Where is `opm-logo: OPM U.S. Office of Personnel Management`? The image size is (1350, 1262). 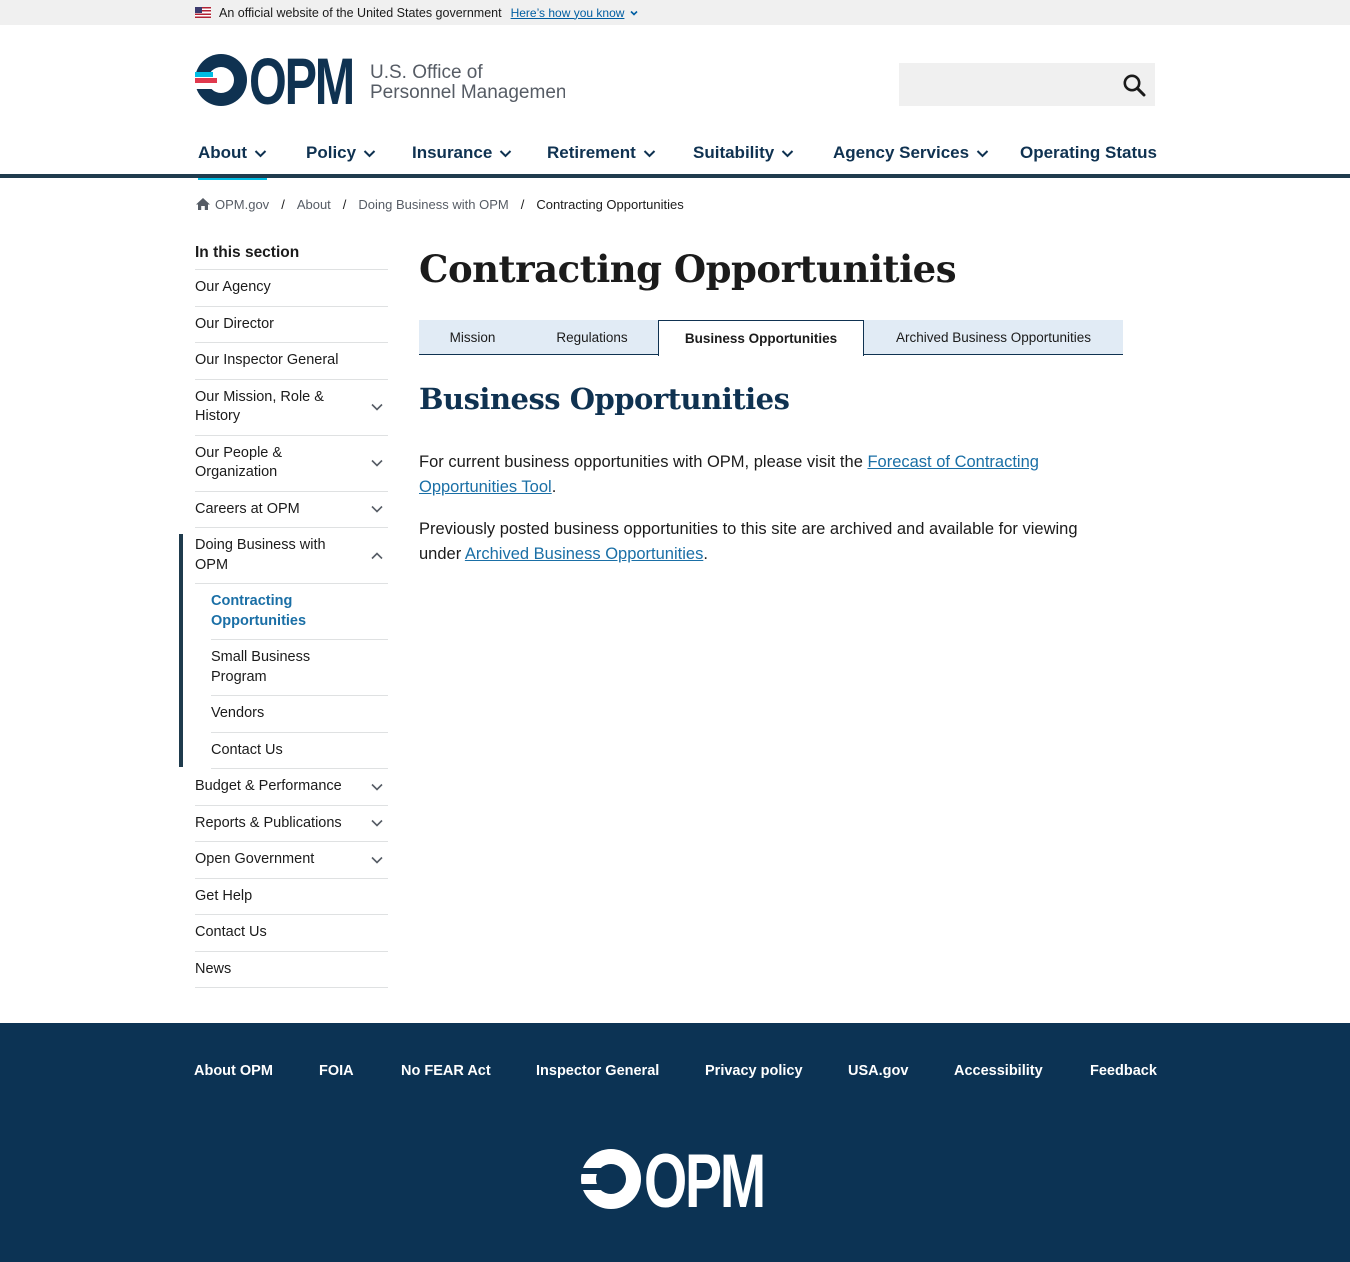
opm-logo: OPM U.S. Office of Personnel Management is located at coordinates (383, 81).